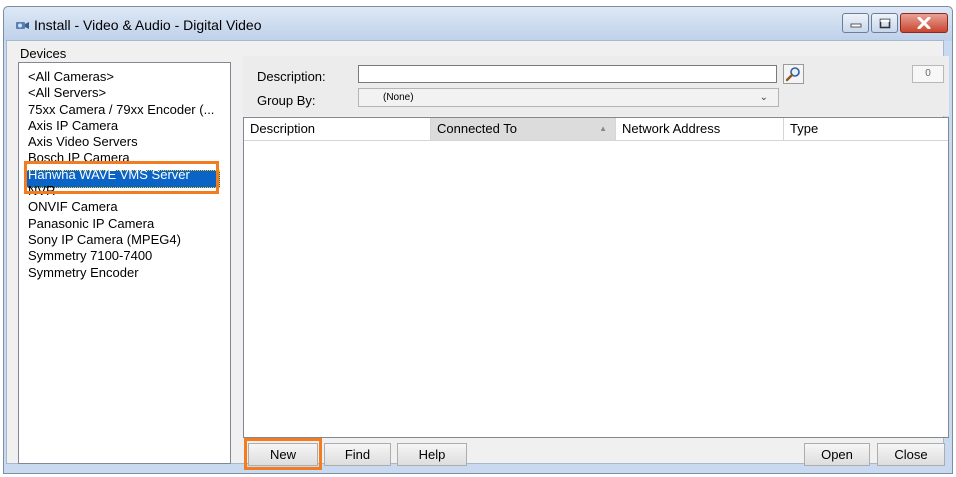  I want to click on help-button: Help, so click(432, 454).